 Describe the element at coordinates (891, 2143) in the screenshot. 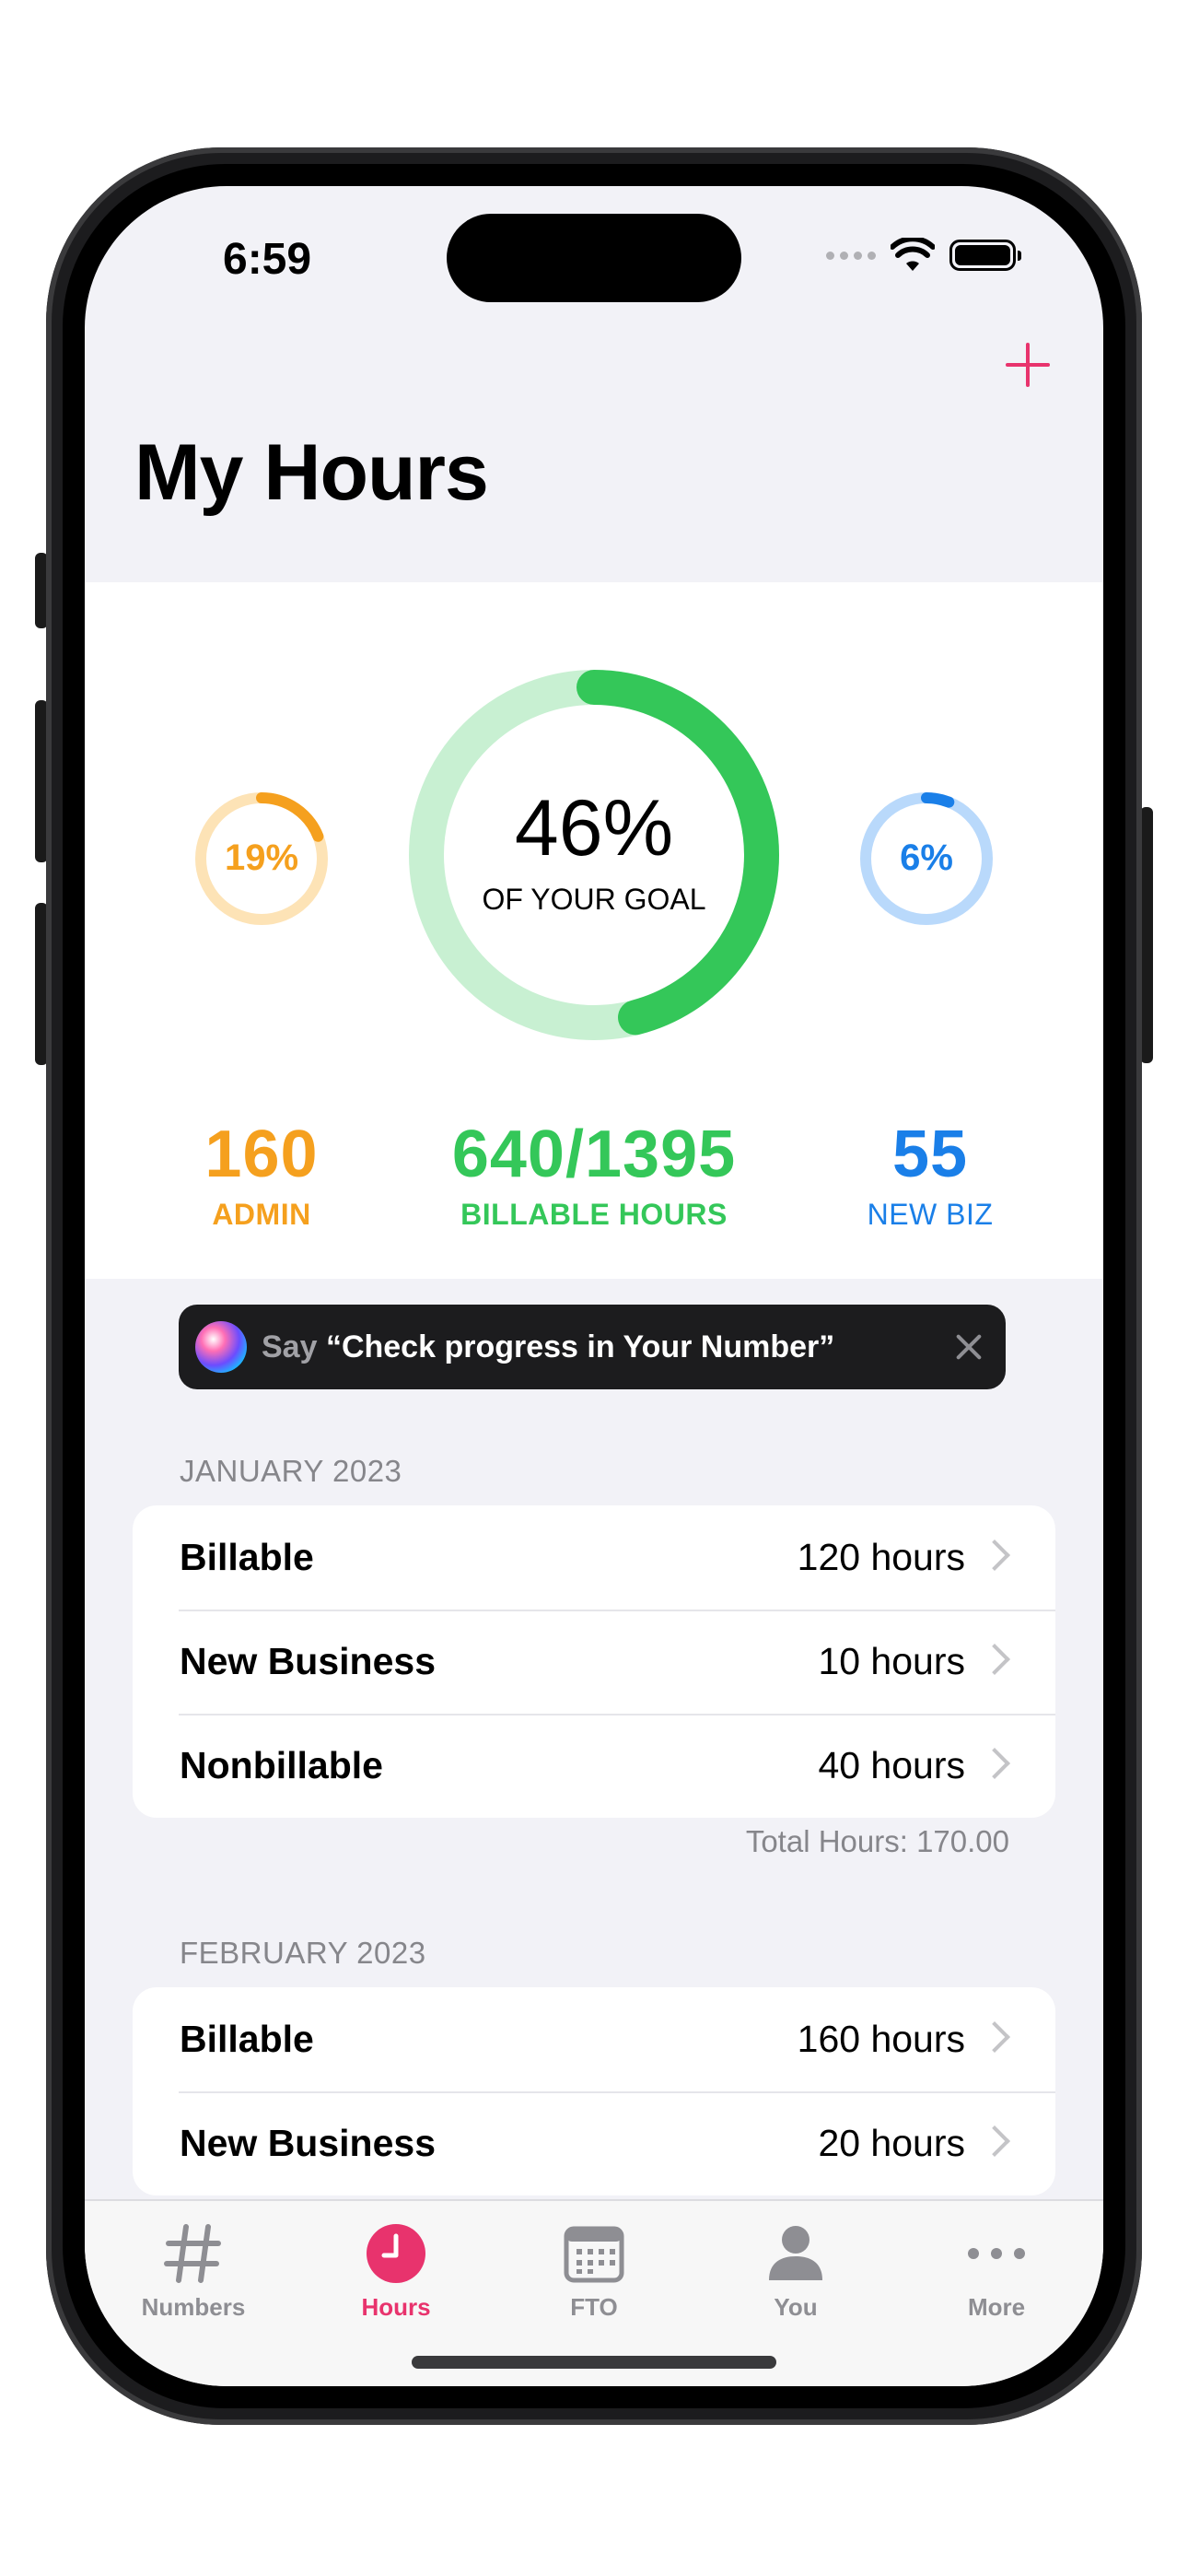

I see `row-value: 20 hours` at that location.